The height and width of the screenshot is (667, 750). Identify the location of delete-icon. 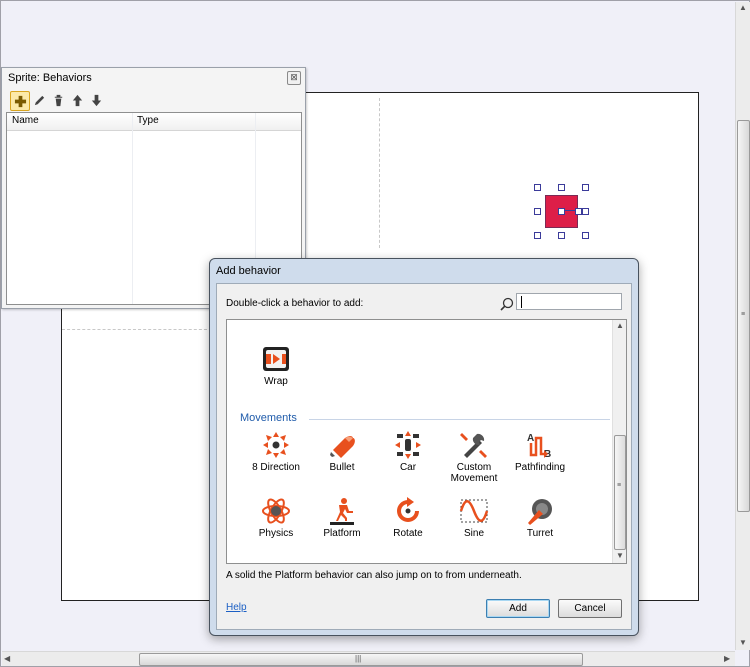
(58, 100).